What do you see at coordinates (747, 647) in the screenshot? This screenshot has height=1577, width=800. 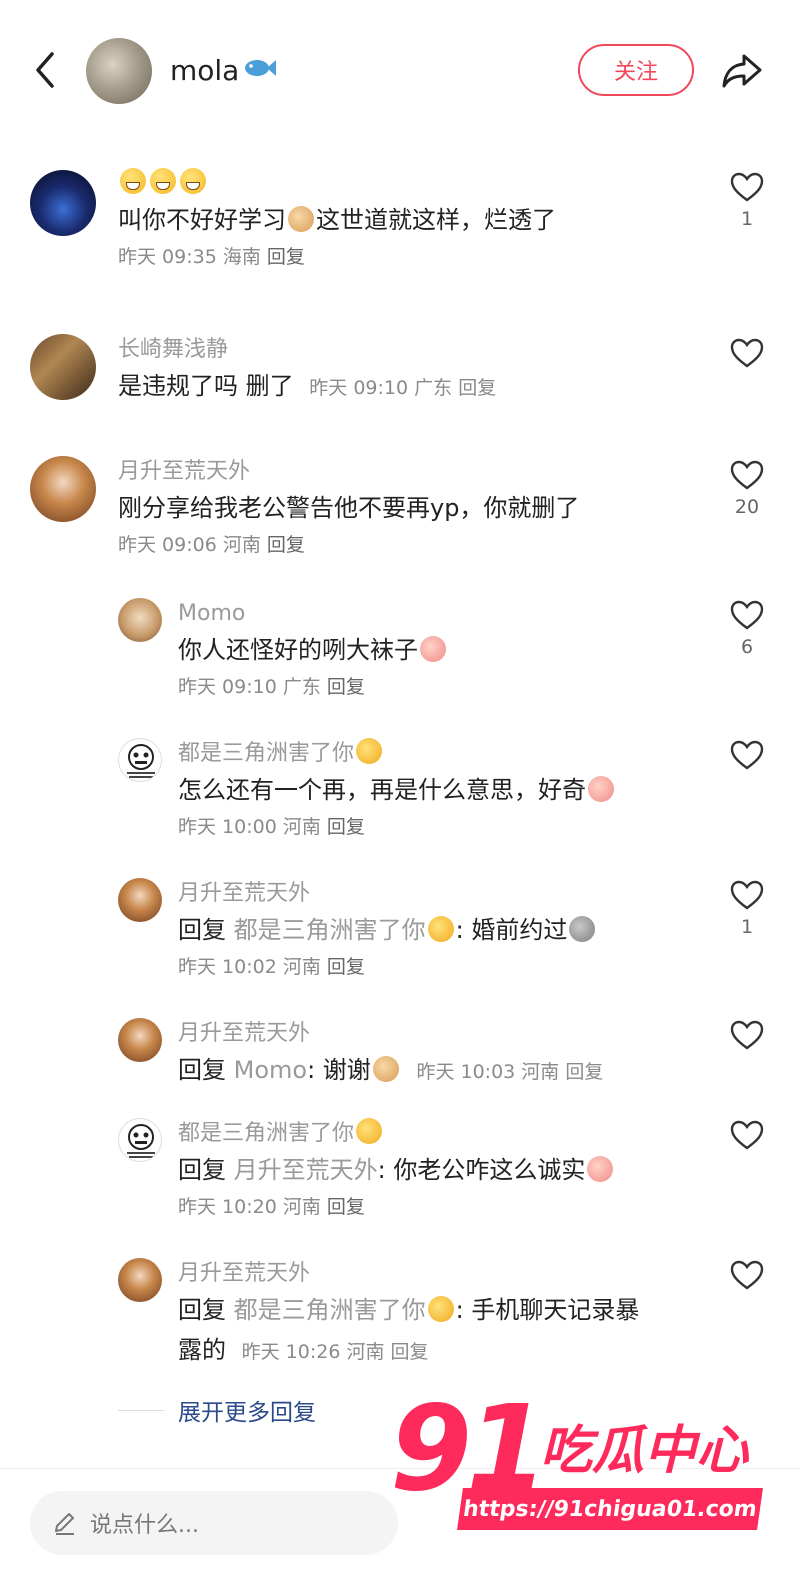 I see `like-count: 6` at bounding box center [747, 647].